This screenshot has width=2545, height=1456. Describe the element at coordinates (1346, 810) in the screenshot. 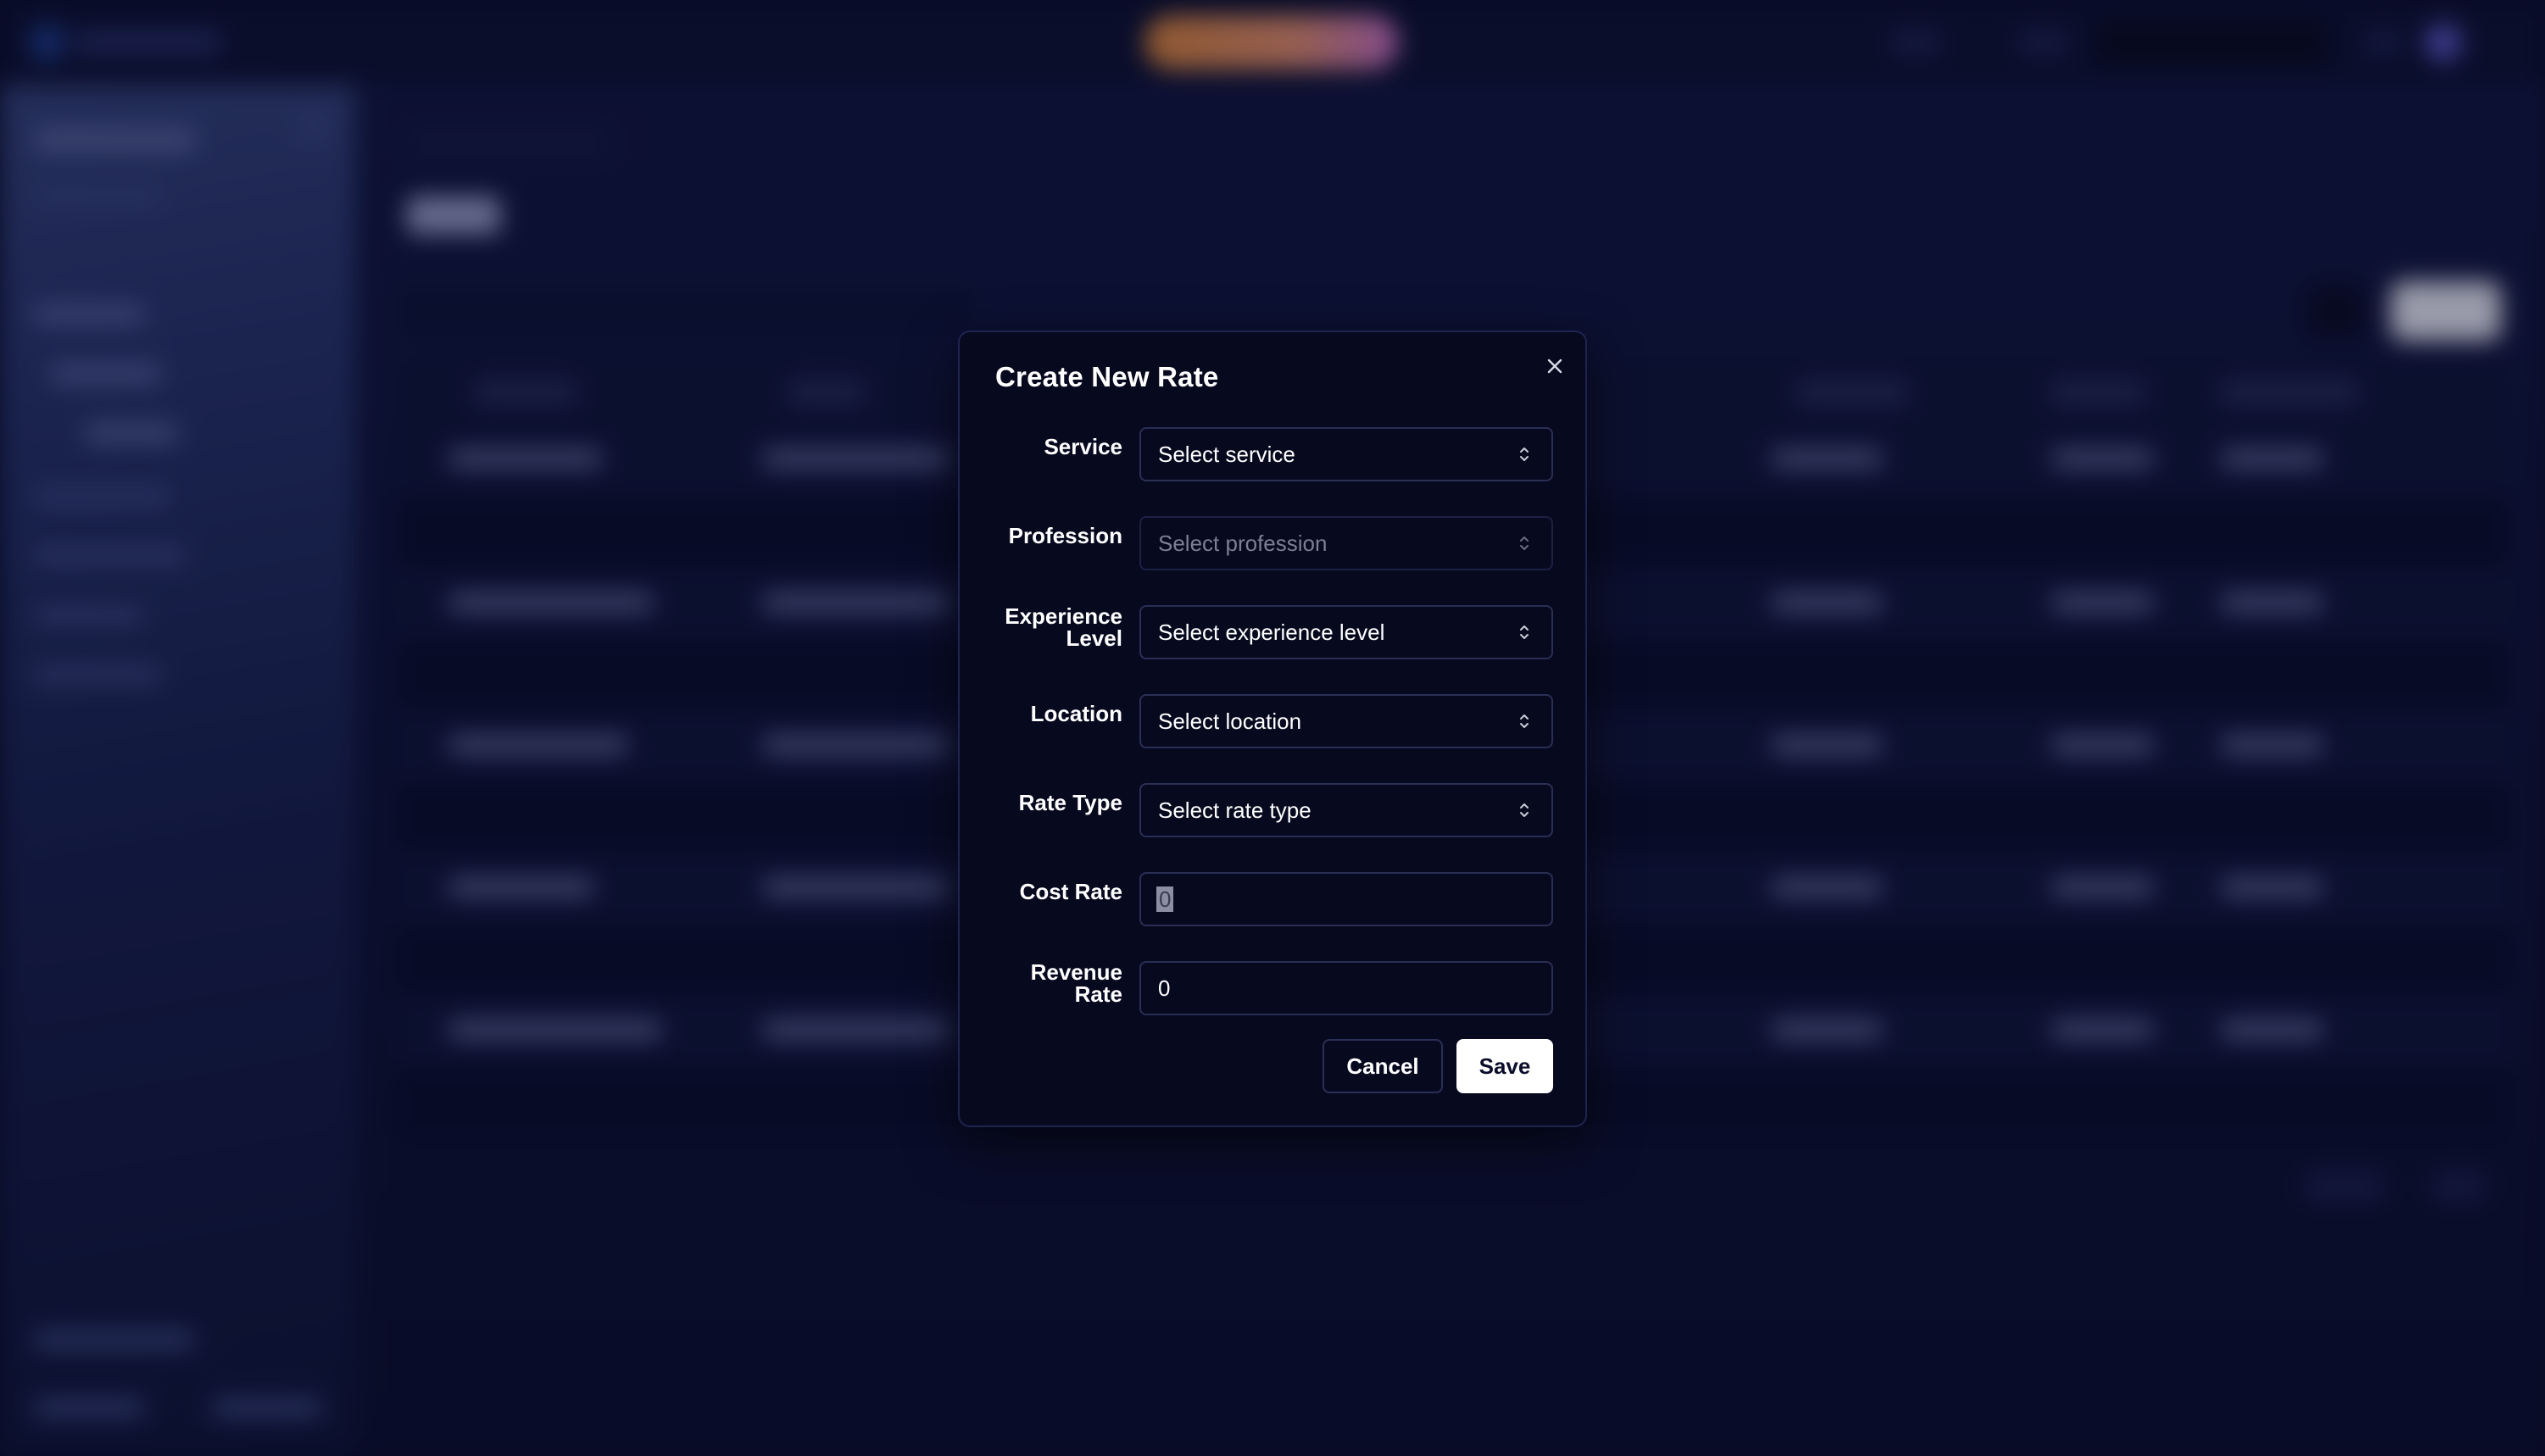

I see `rate-type-select: Select rate type` at that location.